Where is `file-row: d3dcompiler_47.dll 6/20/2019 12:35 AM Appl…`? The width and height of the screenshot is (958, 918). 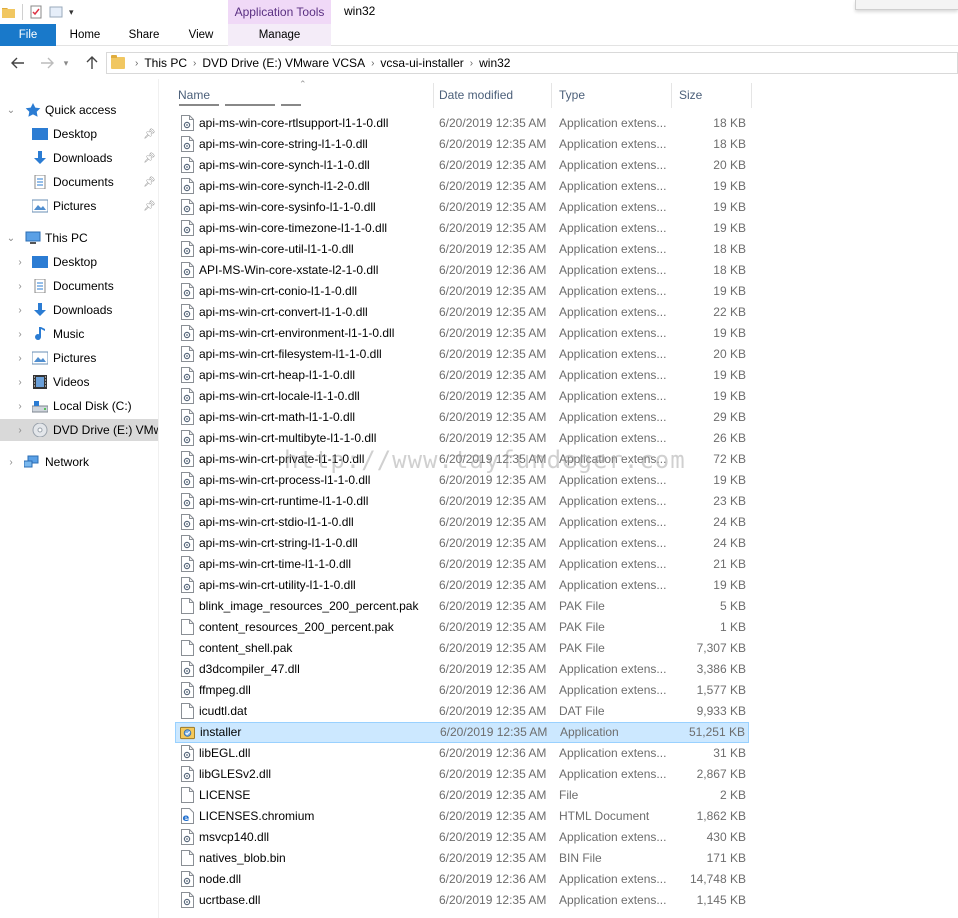
file-row: d3dcompiler_47.dll 6/20/2019 12:35 AM Appl… is located at coordinates (462, 669).